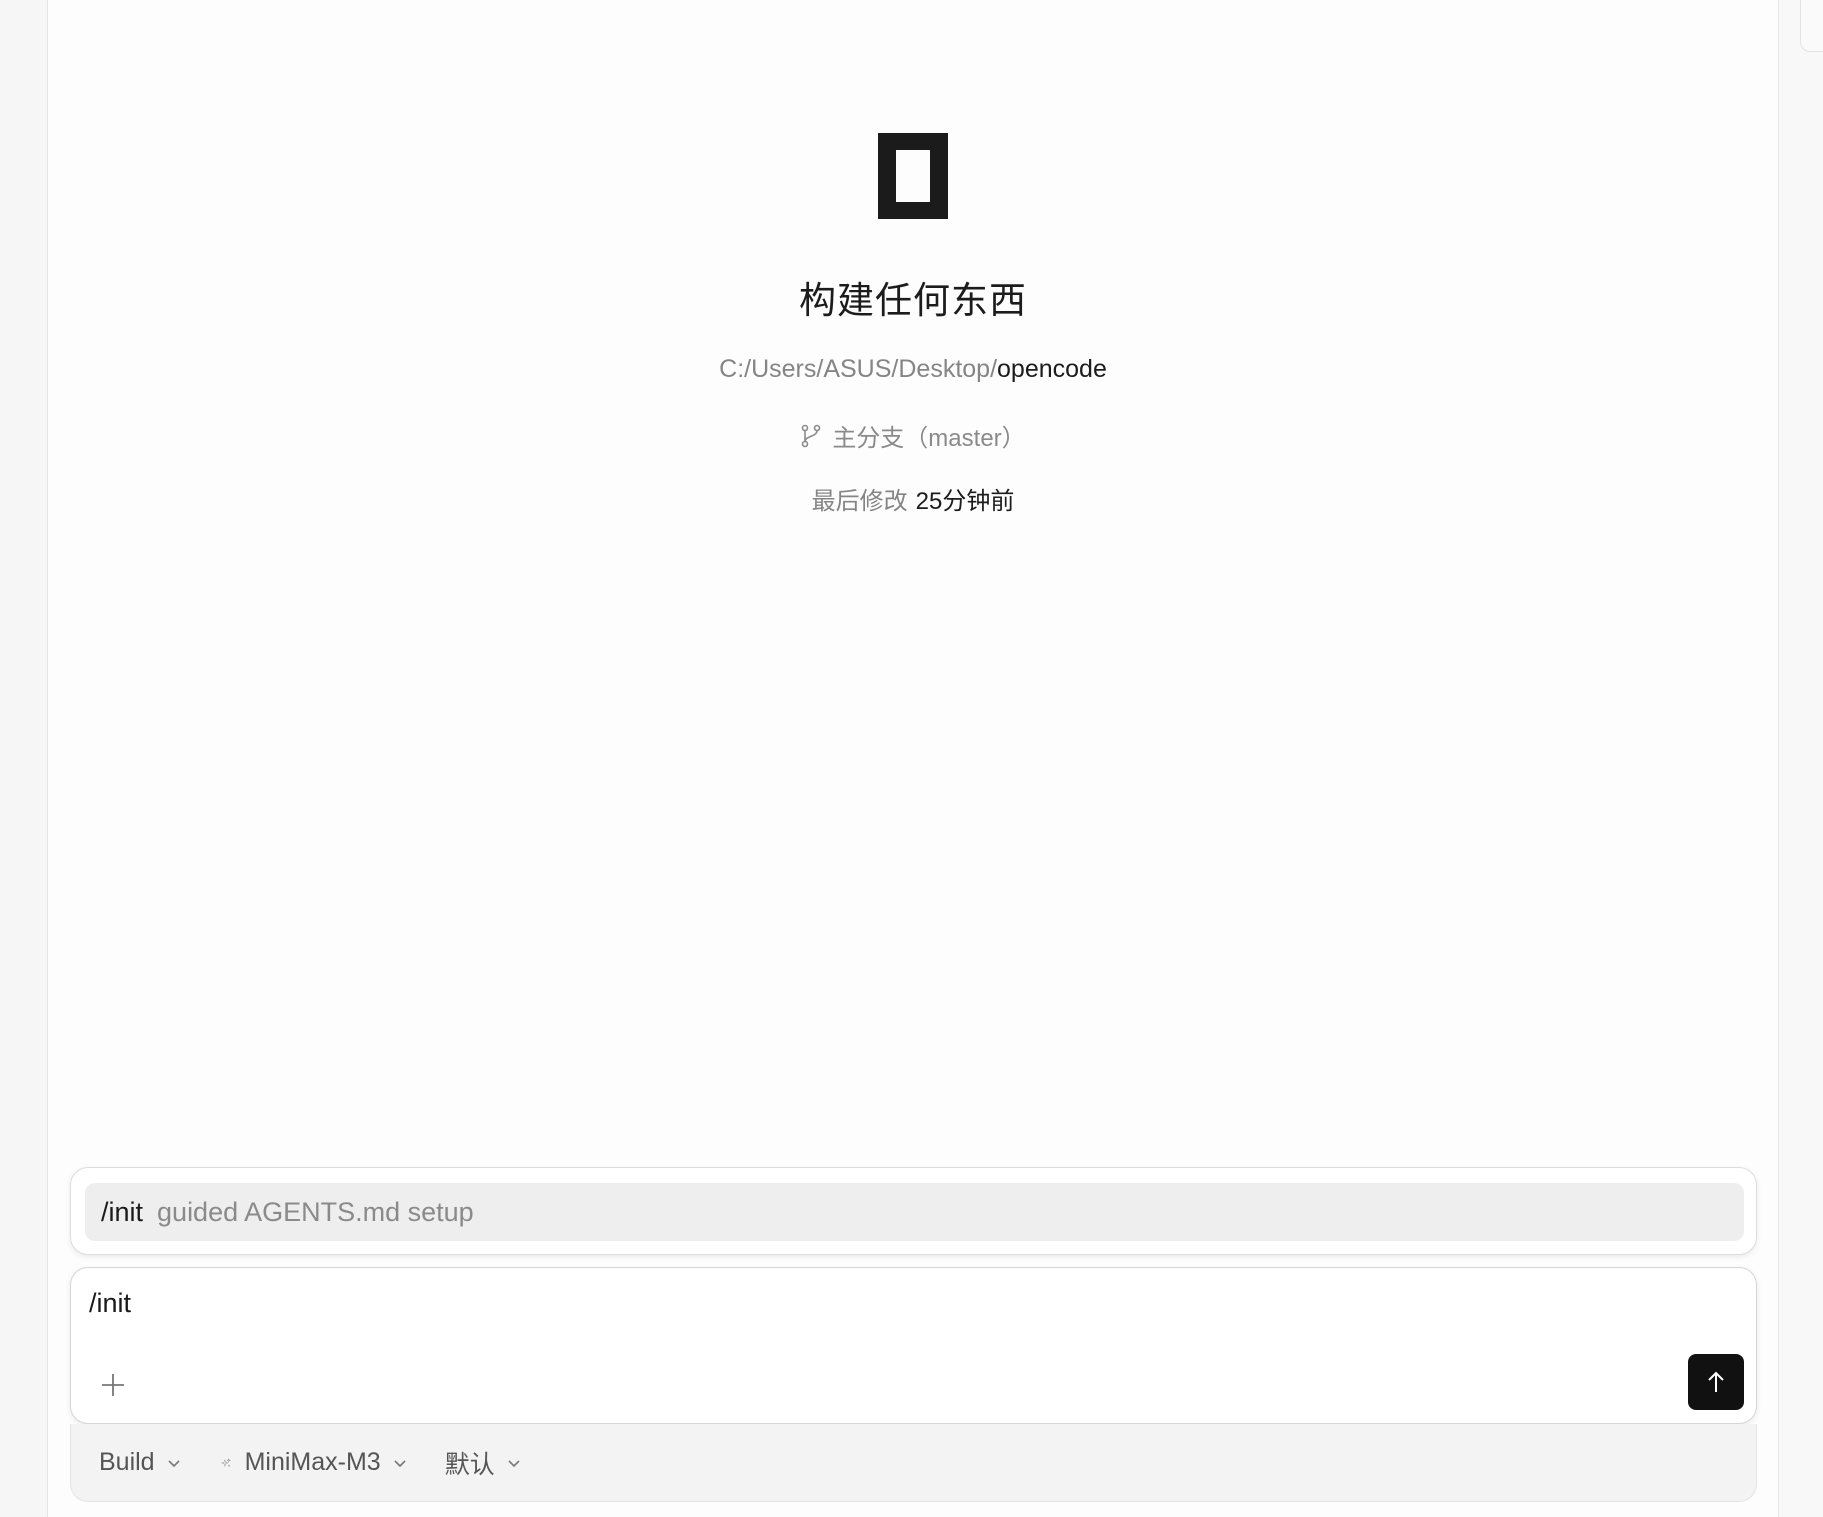  I want to click on plus-icon, so click(113, 1385).